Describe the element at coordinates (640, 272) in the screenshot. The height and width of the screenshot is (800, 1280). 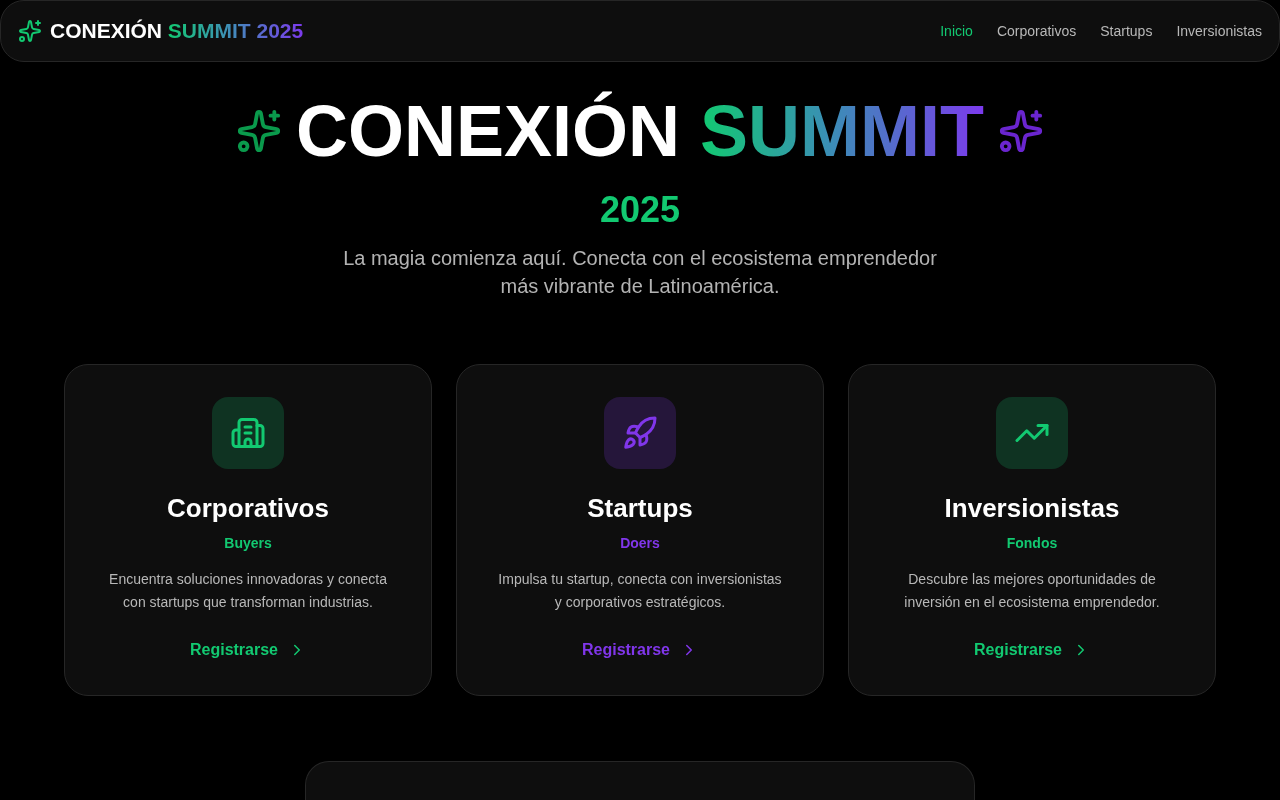
I see `hero-tagline: La magia comienza aquí. Conecta con el ecosistema emprendedor más vibrante de Latinoamérica.` at that location.